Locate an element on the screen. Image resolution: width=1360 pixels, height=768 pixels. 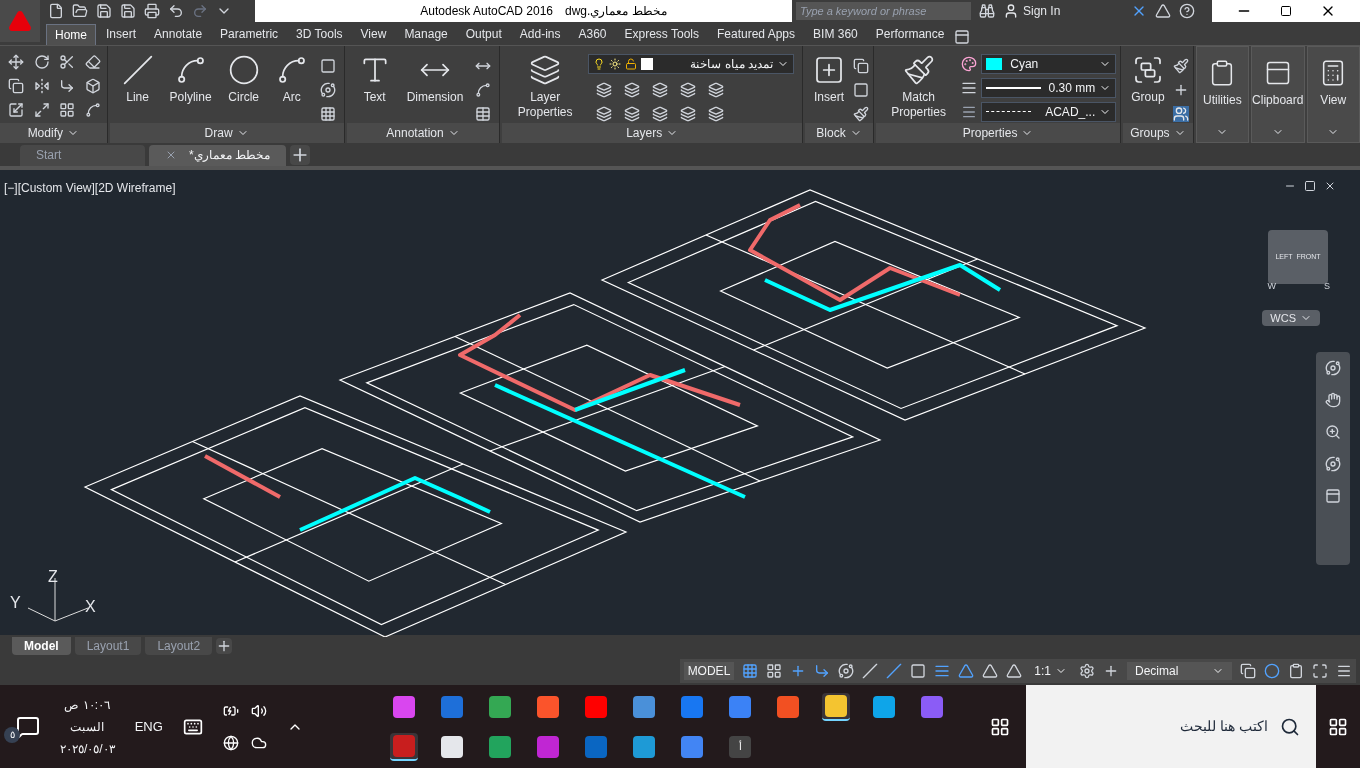
new-file-icon is located at coordinates (56, 11).